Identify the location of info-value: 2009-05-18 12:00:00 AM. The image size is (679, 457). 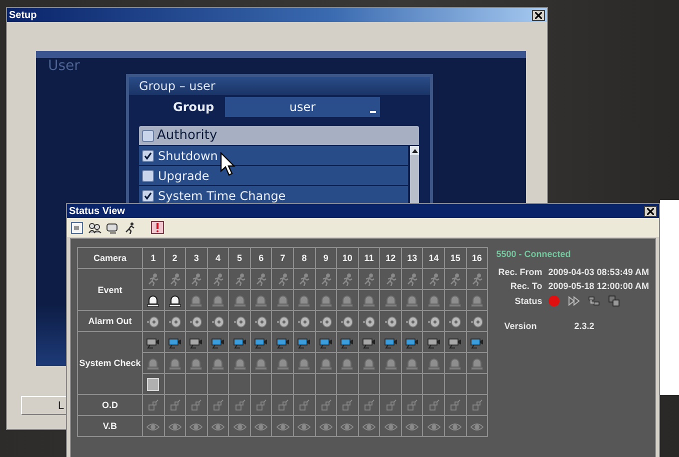
(598, 286).